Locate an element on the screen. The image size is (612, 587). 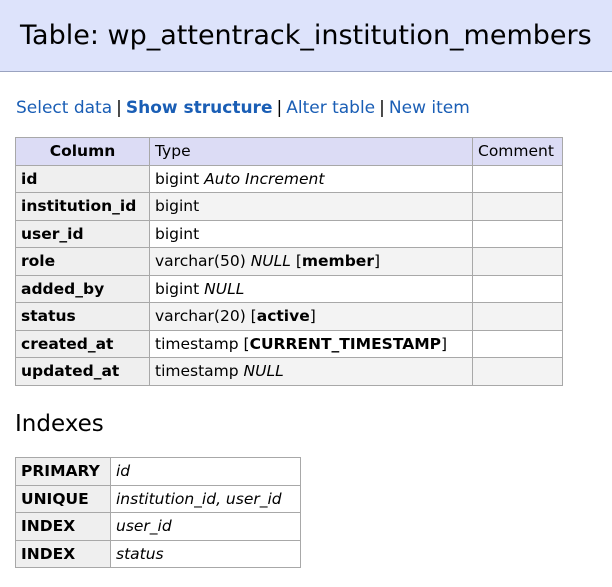
type-text: varchar(50) is located at coordinates (200, 261).